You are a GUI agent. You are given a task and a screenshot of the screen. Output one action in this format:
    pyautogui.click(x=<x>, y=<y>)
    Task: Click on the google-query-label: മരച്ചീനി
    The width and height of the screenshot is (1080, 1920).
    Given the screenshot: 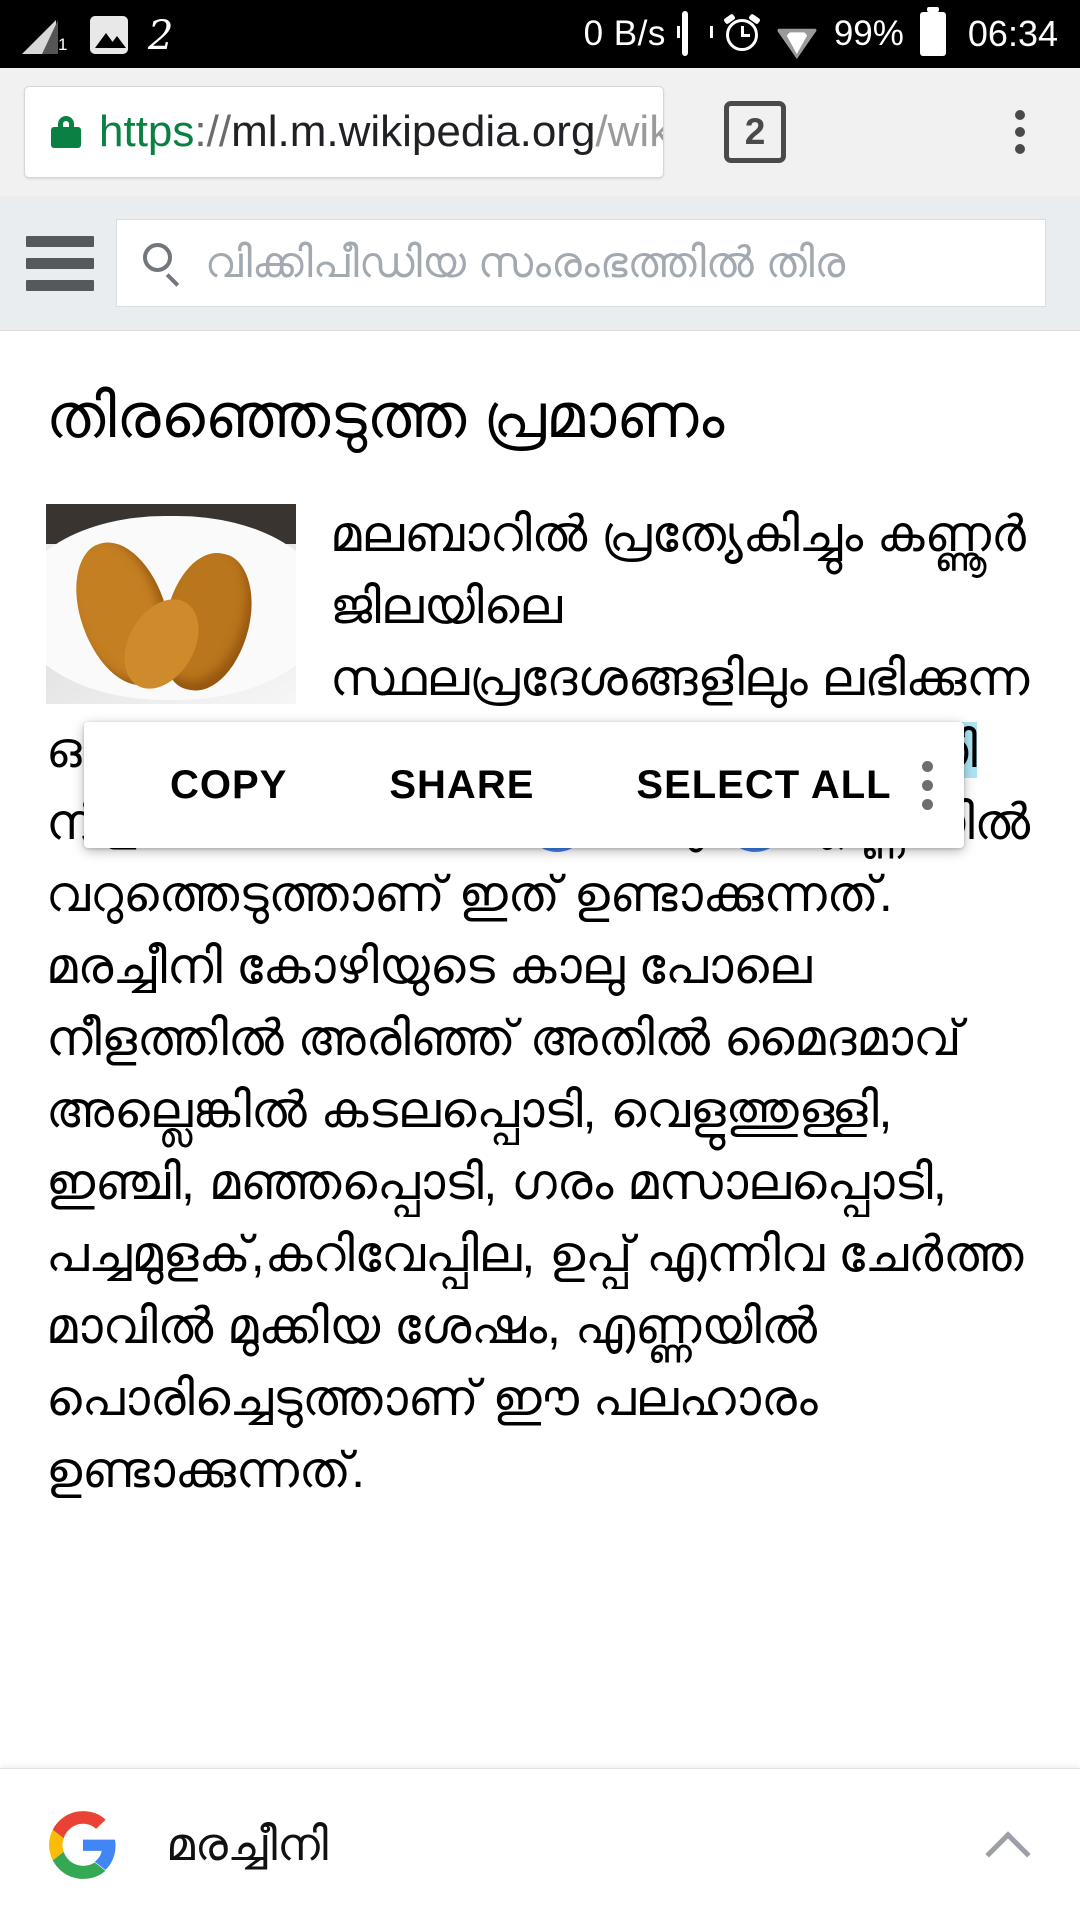 What is the action you would take?
    pyautogui.click(x=247, y=1843)
    